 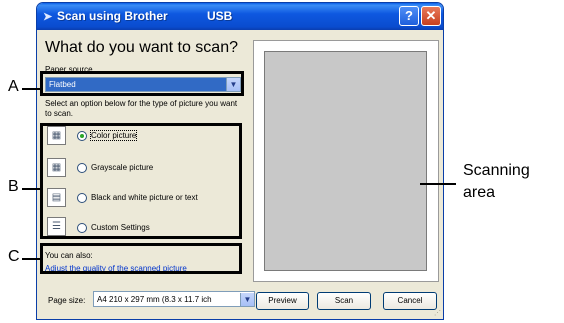 I want to click on annotation-label-b: B, so click(x=13, y=186).